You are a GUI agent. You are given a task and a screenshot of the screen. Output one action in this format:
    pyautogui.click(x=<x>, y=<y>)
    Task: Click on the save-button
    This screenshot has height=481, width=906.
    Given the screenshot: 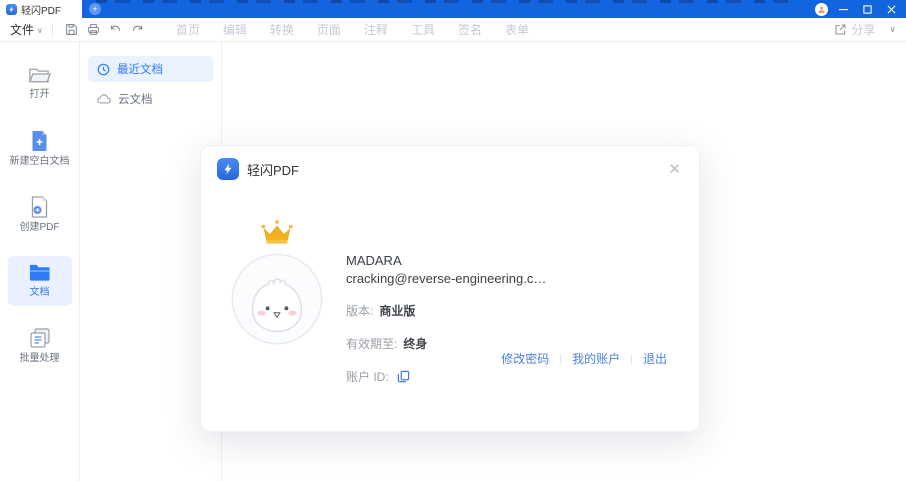 What is the action you would take?
    pyautogui.click(x=72, y=30)
    